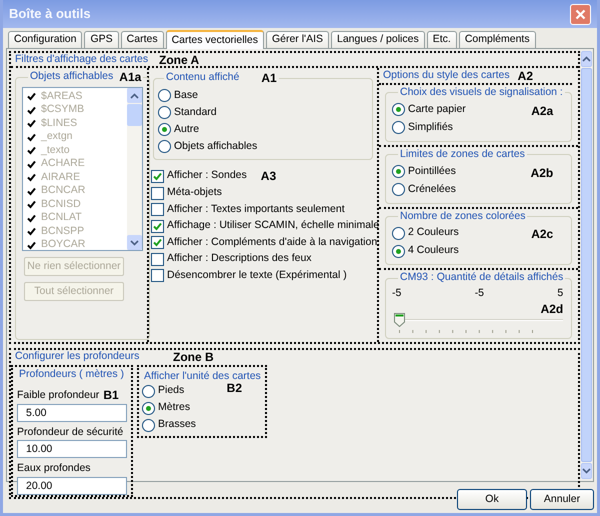 The height and width of the screenshot is (516, 600). I want to click on annotation-label: A1, so click(269, 78).